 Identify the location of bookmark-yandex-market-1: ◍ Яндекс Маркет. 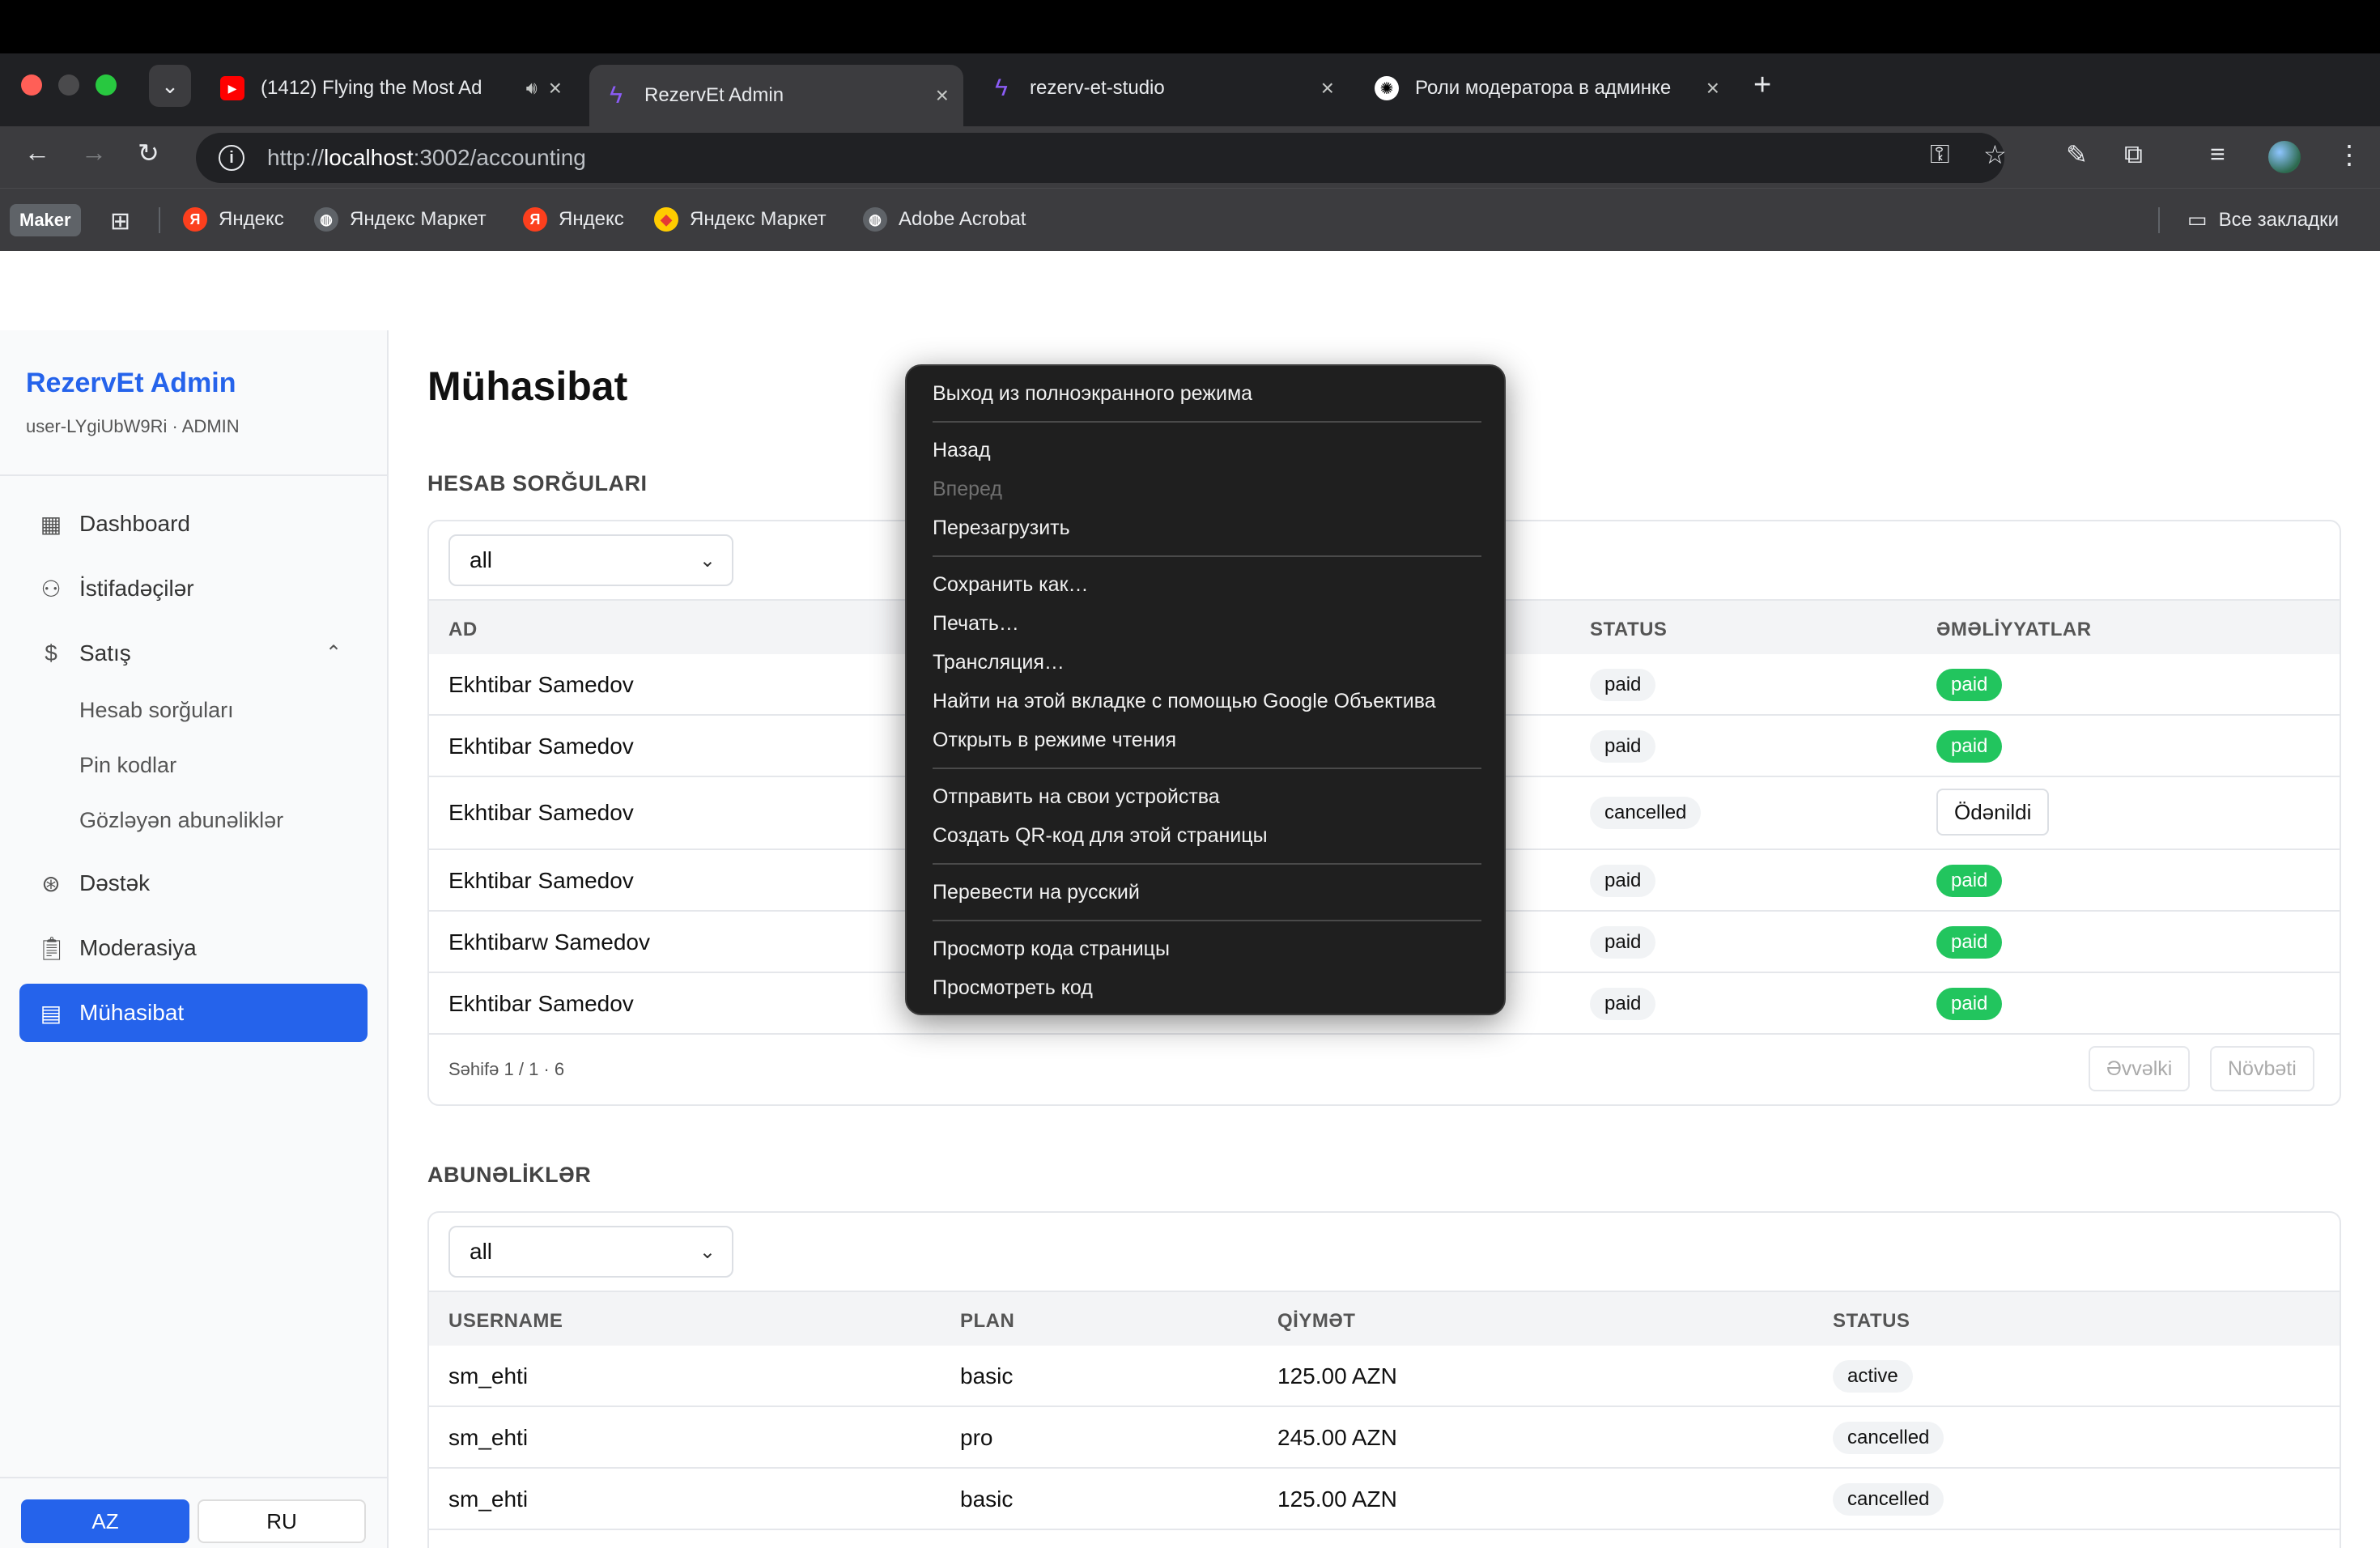
(400, 220).